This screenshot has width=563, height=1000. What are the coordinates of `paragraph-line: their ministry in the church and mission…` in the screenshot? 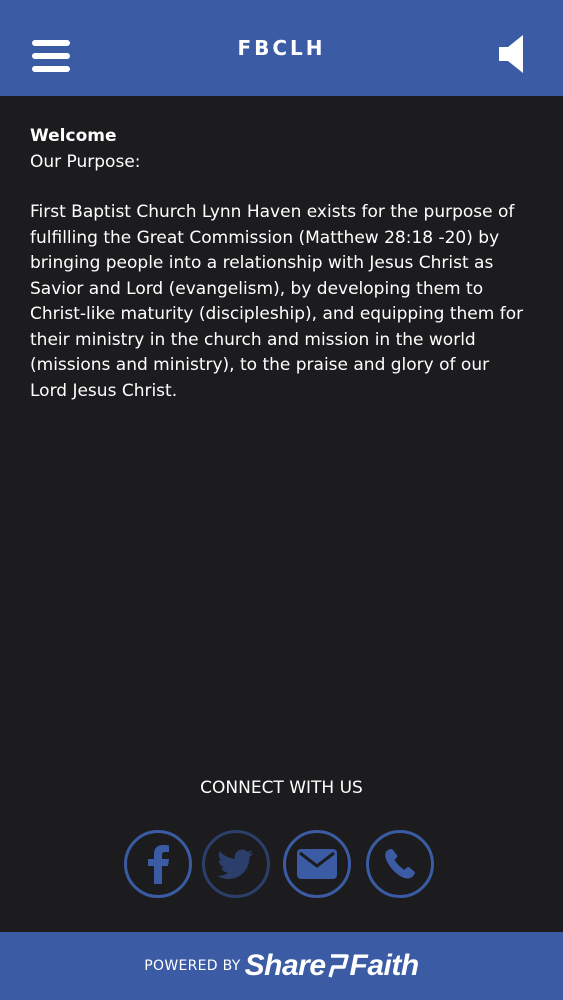 It's located at (253, 339).